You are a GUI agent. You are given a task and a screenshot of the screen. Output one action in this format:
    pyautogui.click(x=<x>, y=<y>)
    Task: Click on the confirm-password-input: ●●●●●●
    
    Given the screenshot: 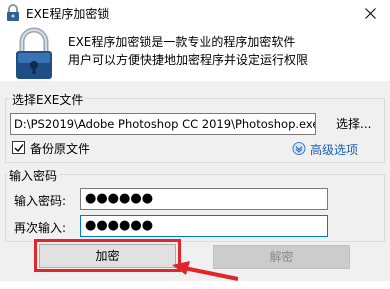 What is the action you would take?
    pyautogui.click(x=204, y=226)
    